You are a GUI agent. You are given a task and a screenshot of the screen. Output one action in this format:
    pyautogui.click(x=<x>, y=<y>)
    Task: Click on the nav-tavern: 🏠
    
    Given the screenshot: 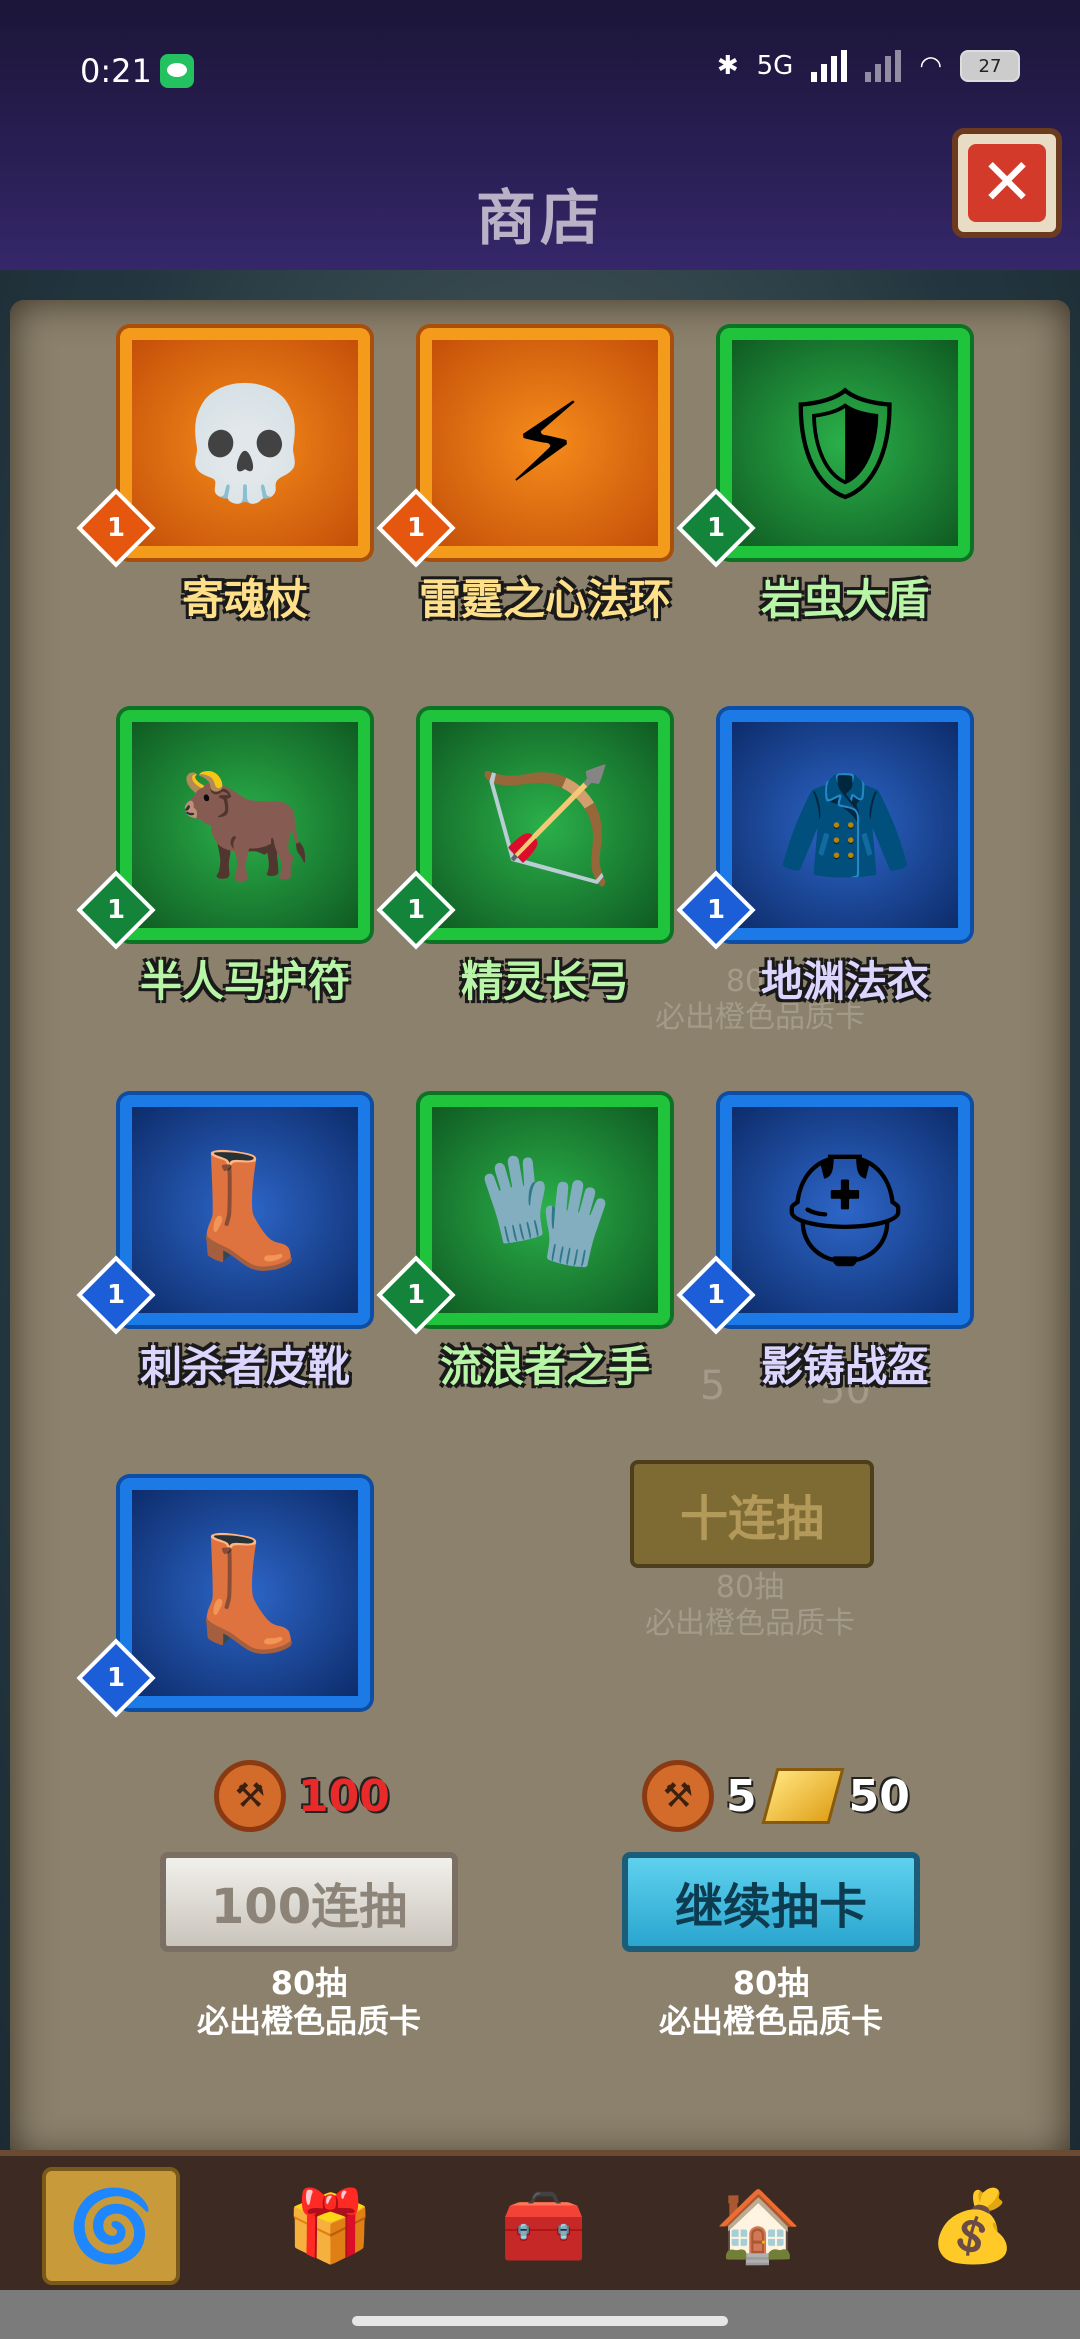 What is the action you would take?
    pyautogui.click(x=758, y=2226)
    